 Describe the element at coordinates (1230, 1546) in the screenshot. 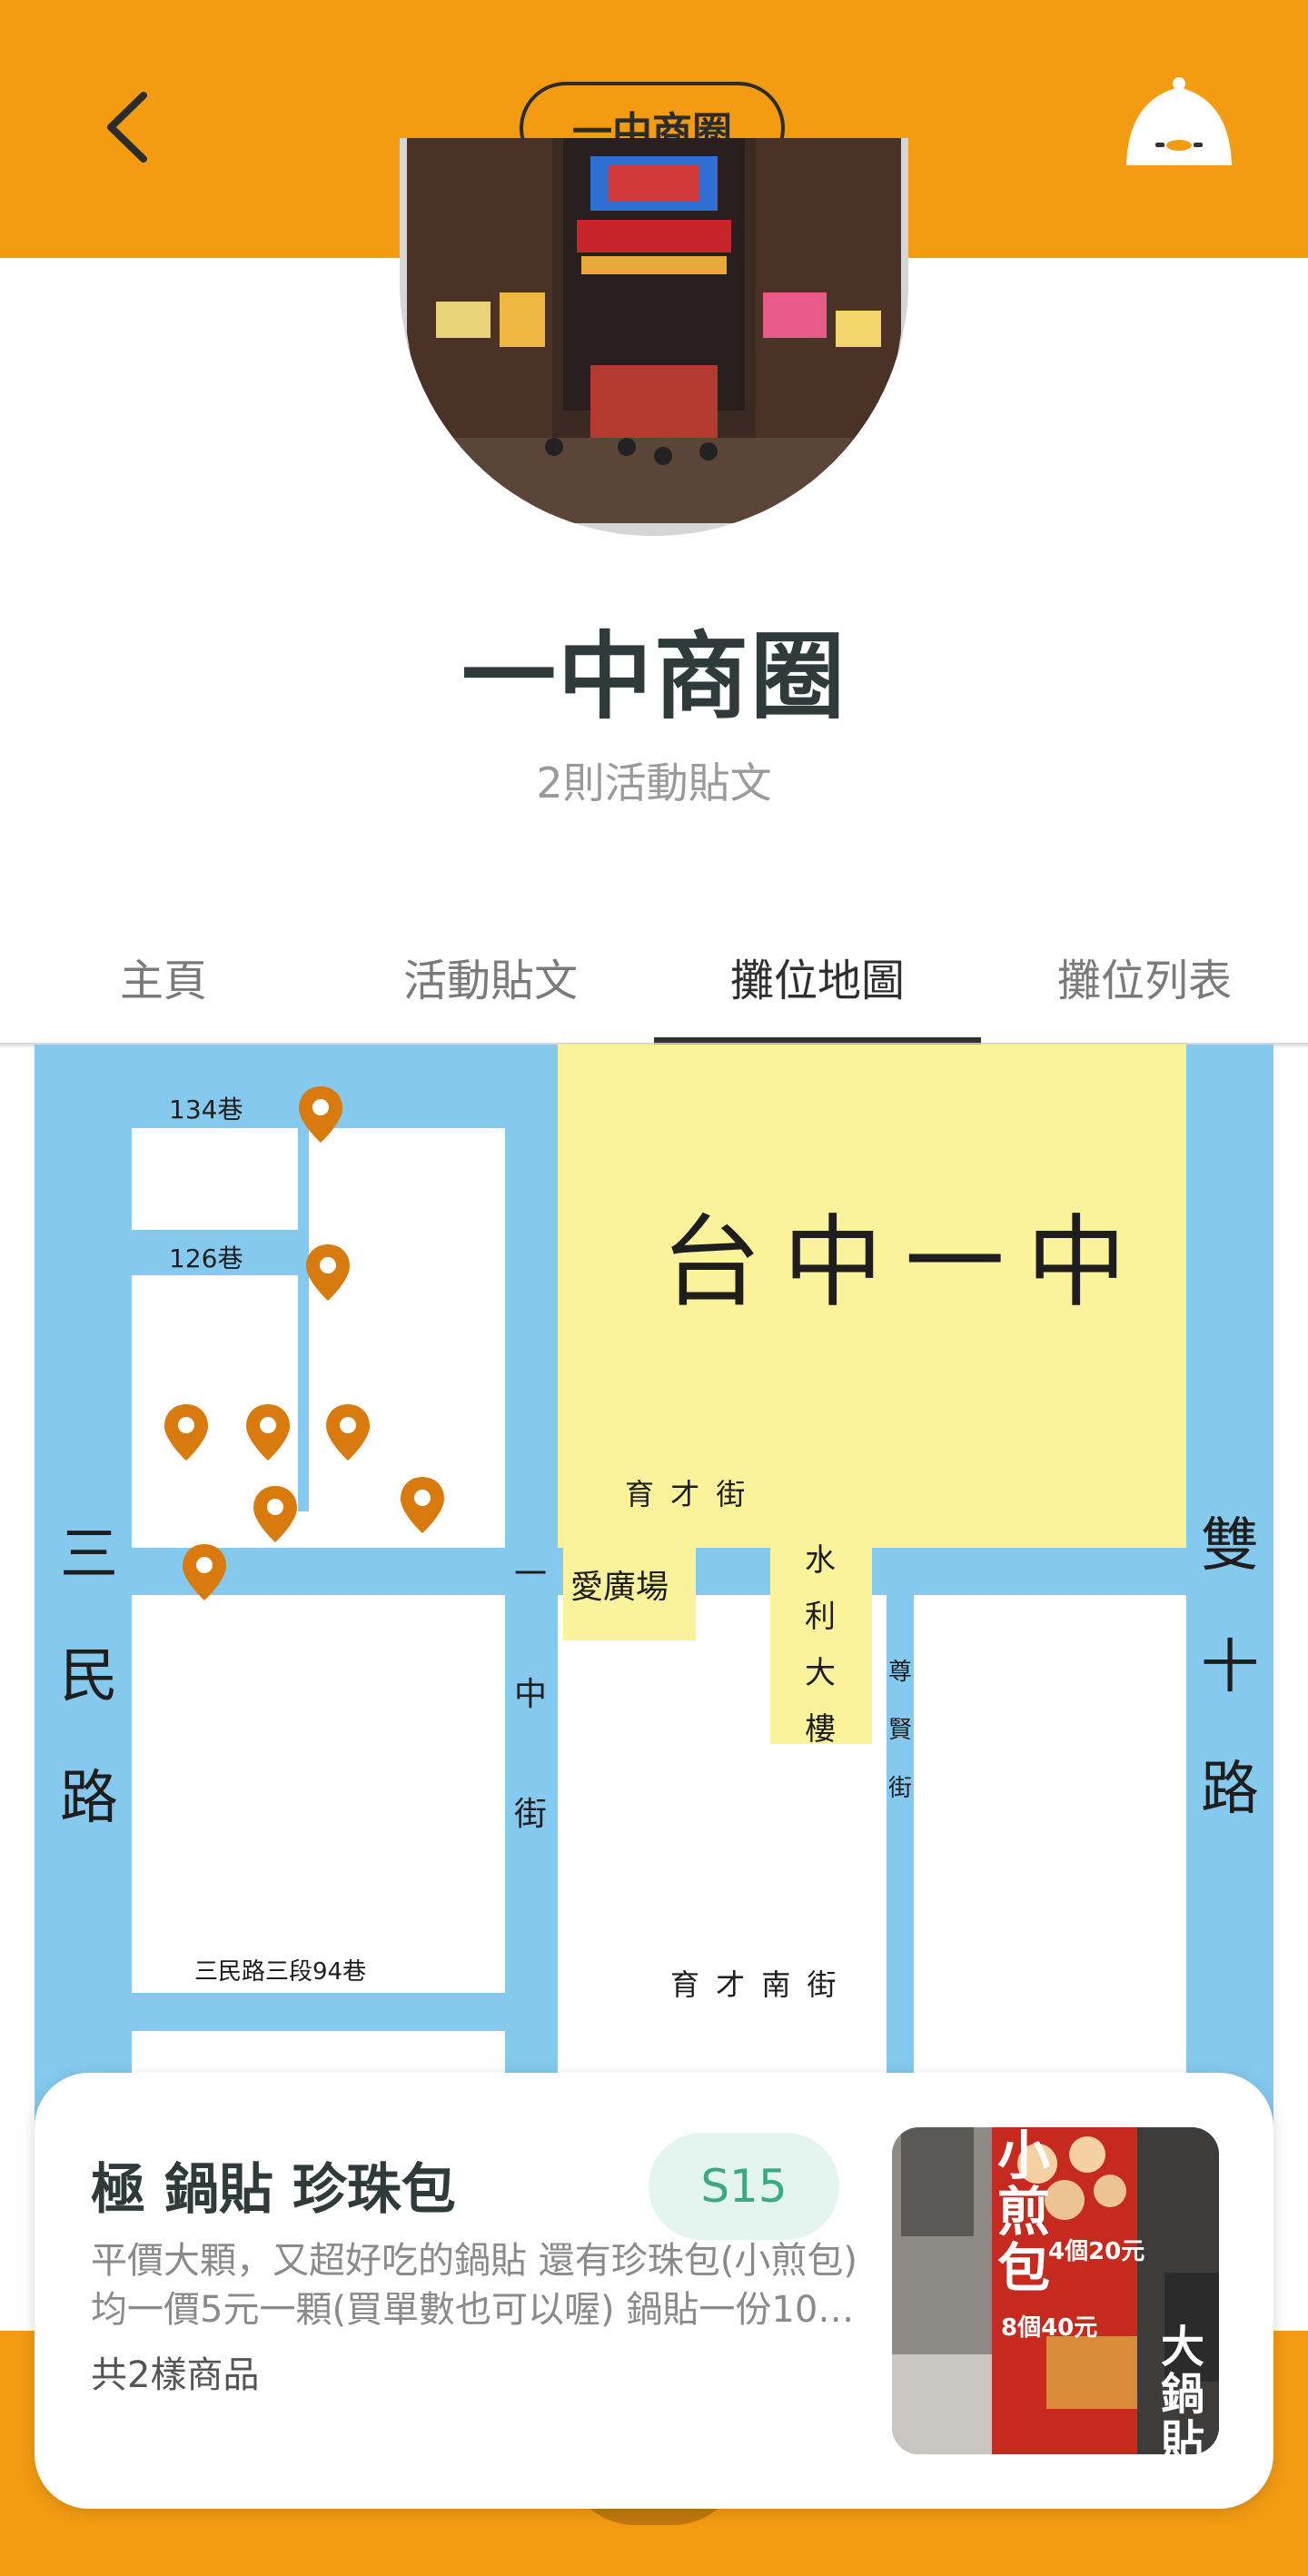

I see `map-label-shuangshi-road: 雙` at that location.